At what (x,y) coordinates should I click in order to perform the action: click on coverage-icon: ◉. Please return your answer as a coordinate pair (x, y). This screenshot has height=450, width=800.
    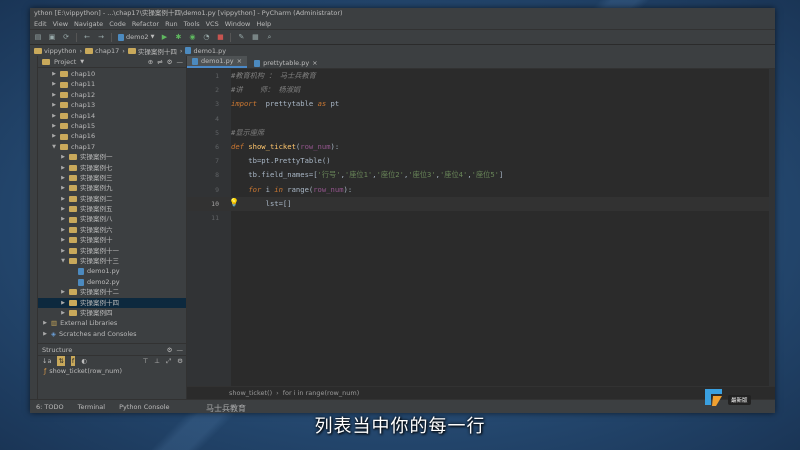
    Looking at the image, I should click on (192, 37).